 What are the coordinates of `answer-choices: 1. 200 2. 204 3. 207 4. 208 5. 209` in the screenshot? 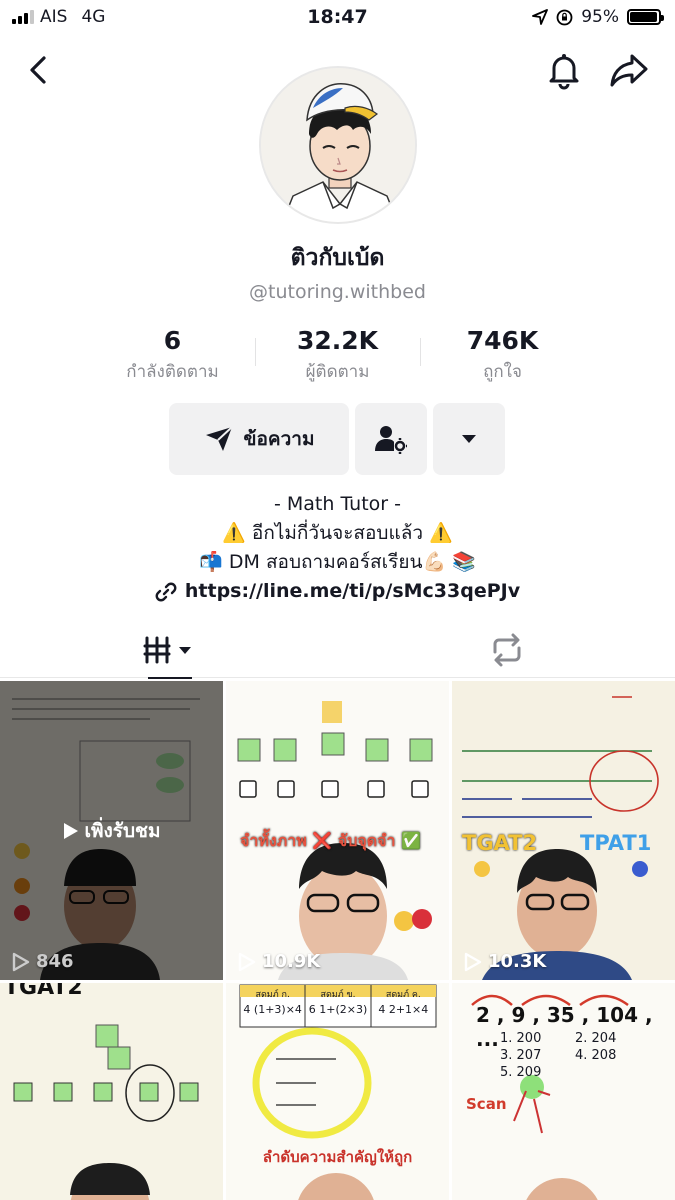 It's located at (575, 1055).